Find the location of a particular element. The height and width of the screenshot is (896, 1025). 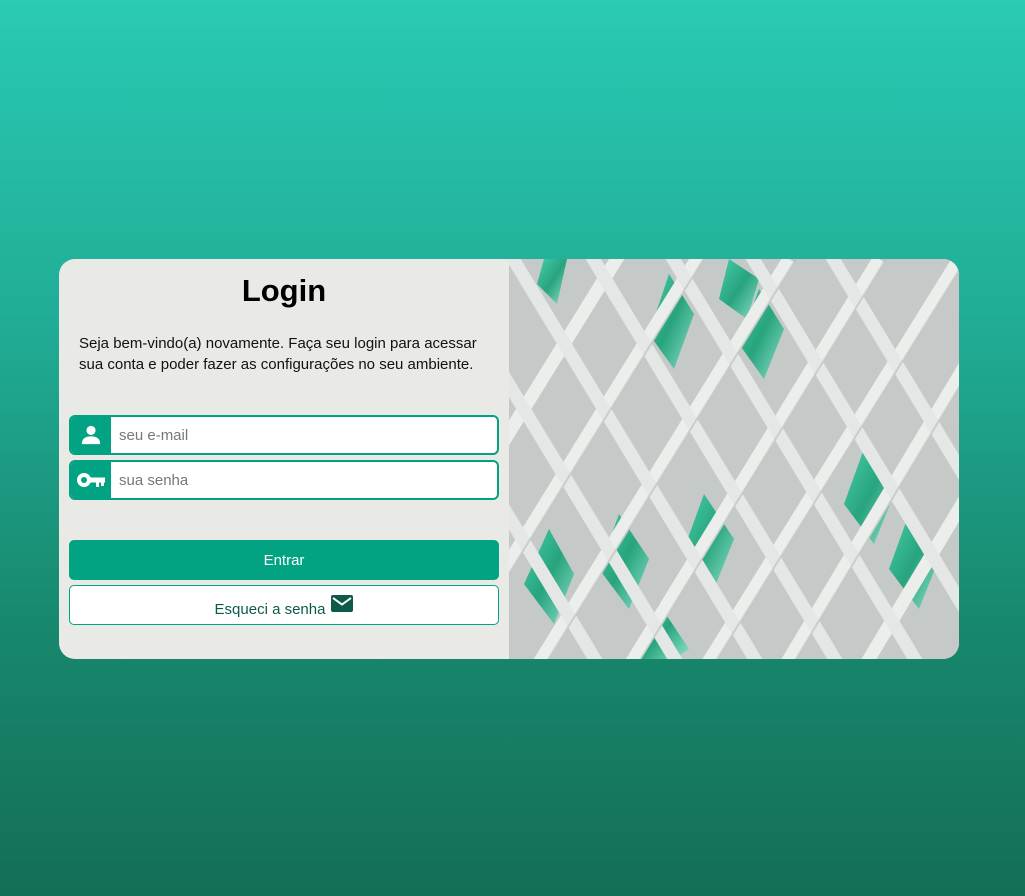

forgot-password-button: Esqueci a senha is located at coordinates (284, 605).